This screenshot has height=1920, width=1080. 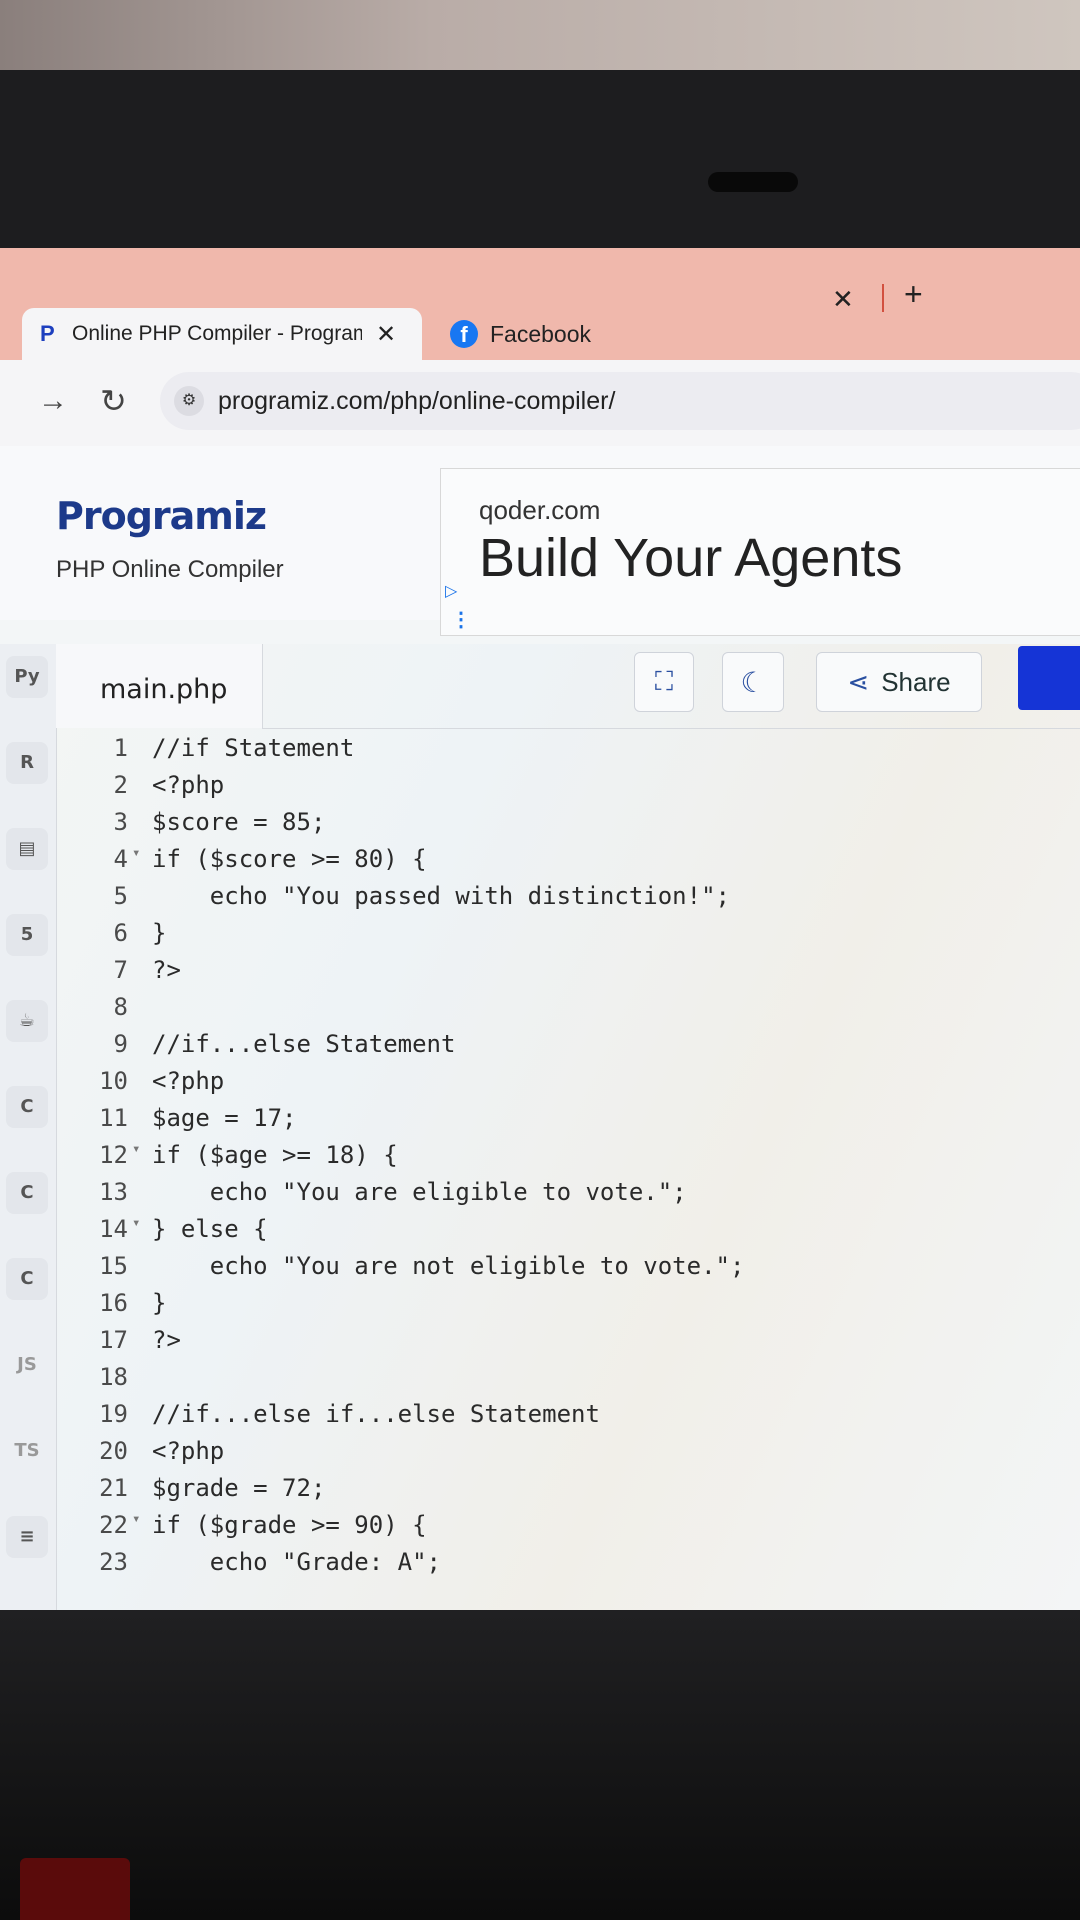 I want to click on line-number: 8, so click(x=120, y=1007).